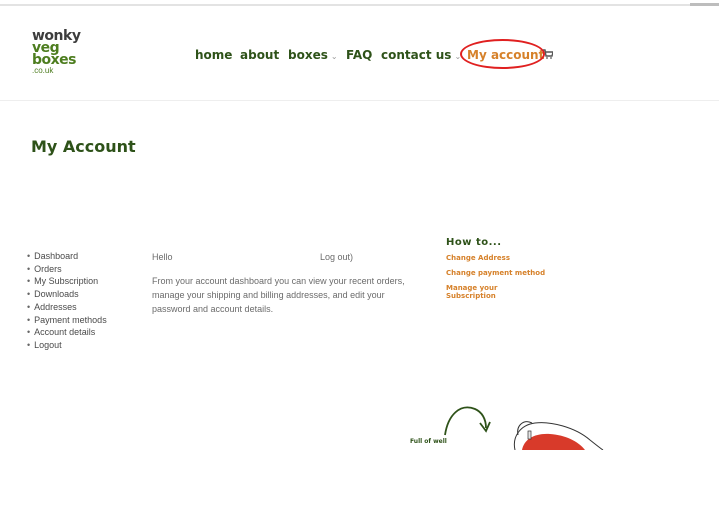 The image size is (719, 516). I want to click on howto-change-payment-link: Change payment method, so click(495, 273).